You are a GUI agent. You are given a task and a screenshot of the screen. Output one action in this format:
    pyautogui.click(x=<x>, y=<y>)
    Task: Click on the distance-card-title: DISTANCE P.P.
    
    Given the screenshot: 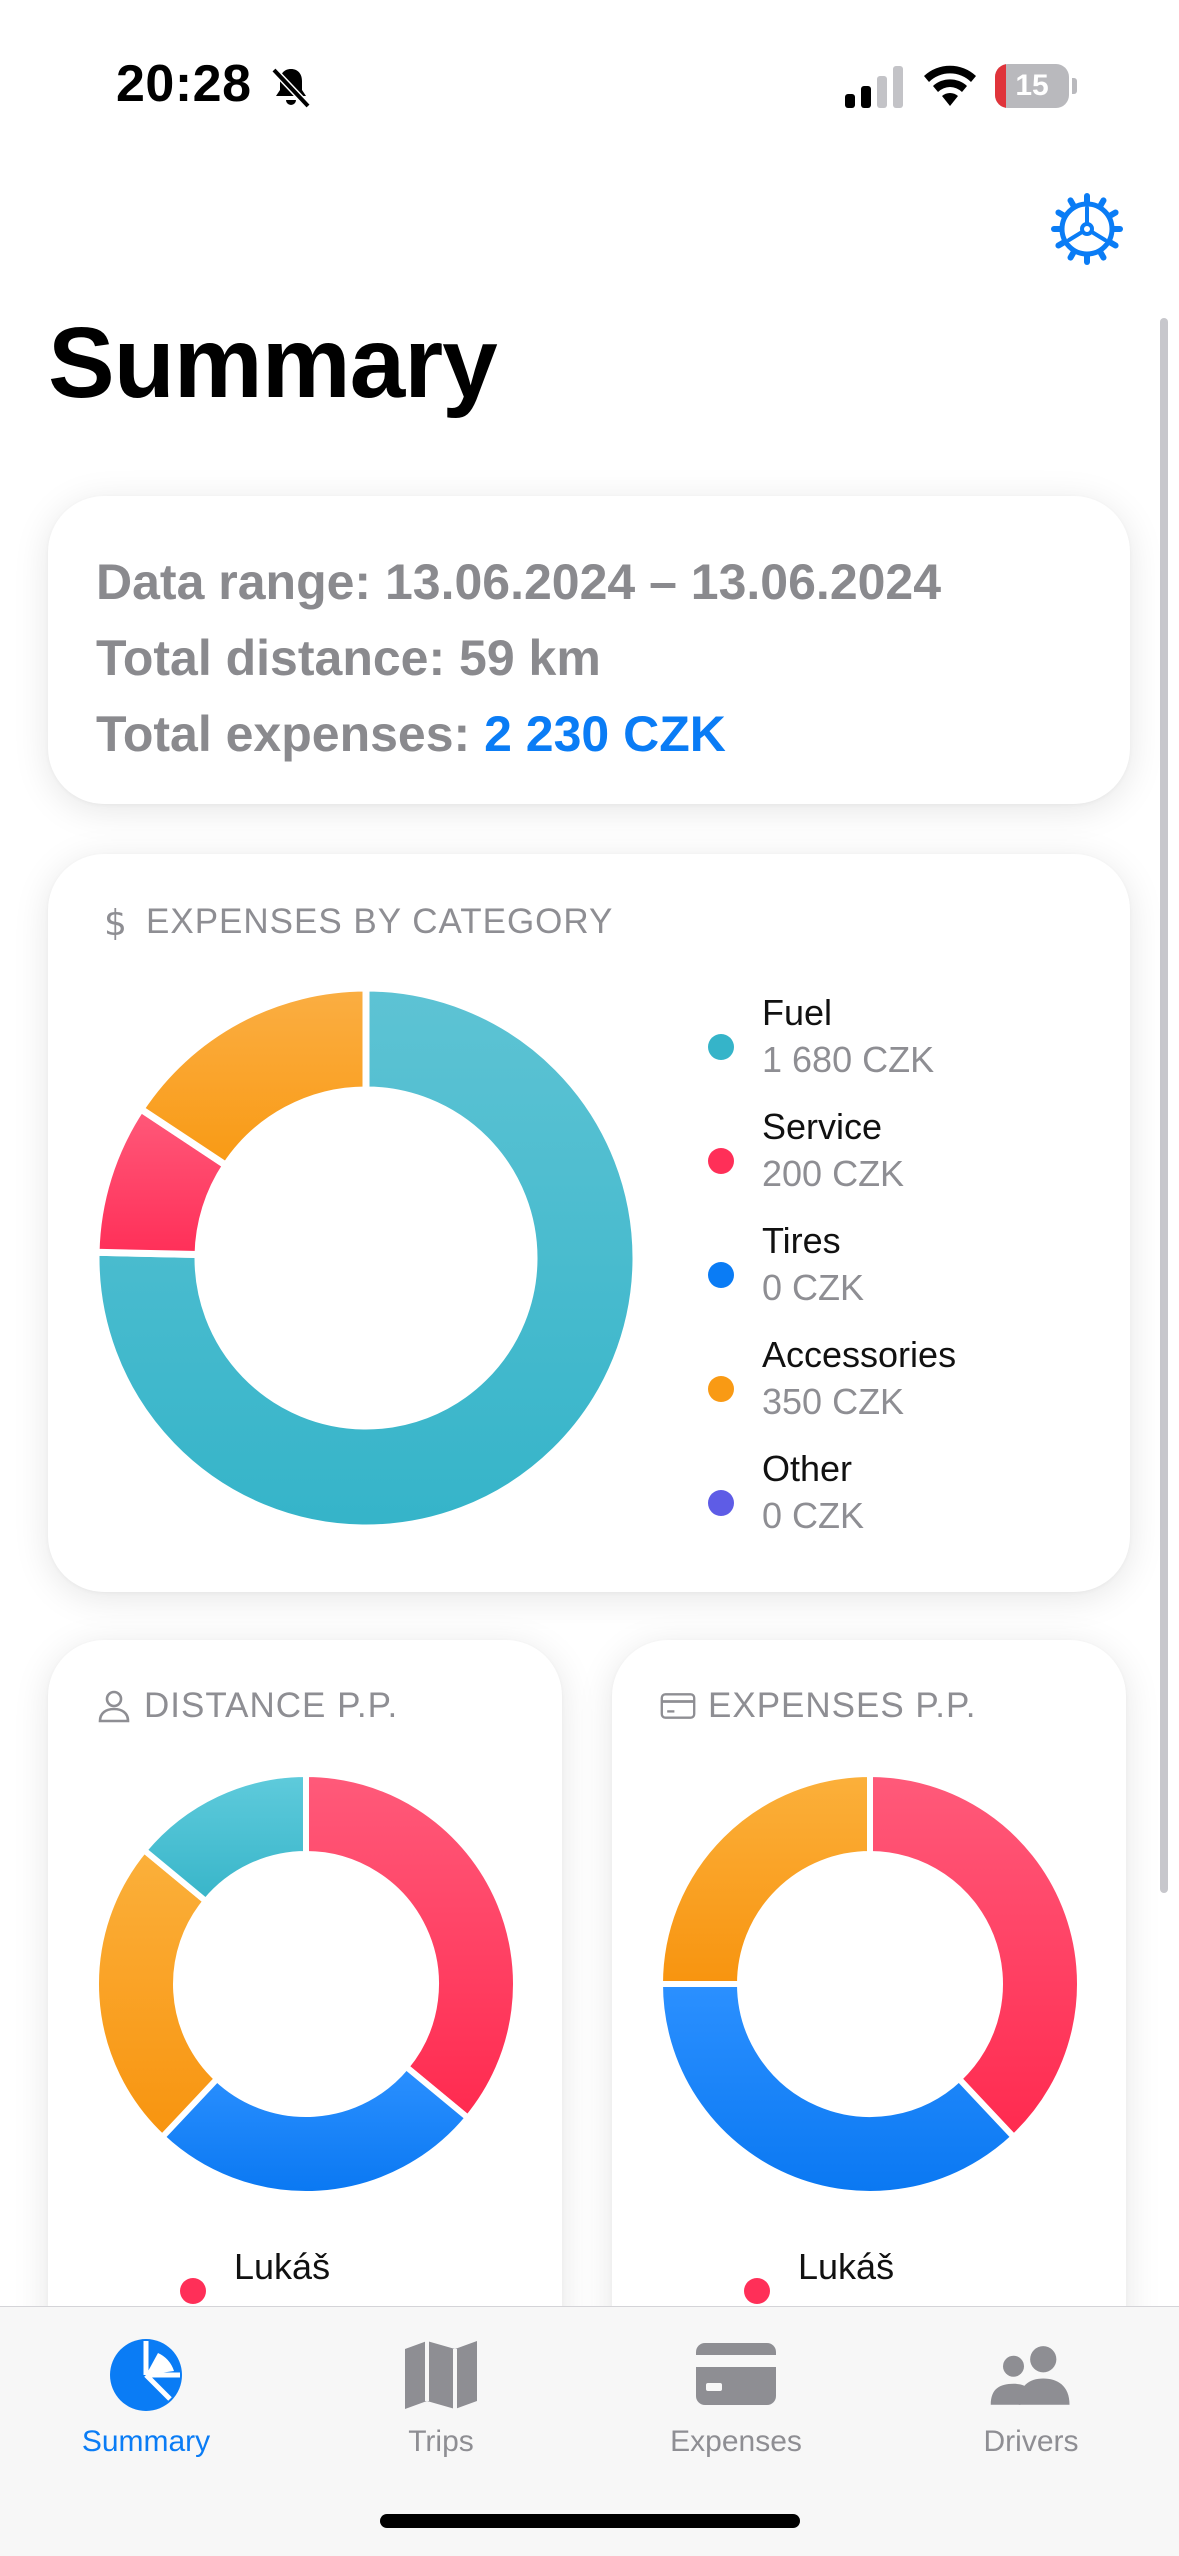 What is the action you would take?
    pyautogui.click(x=271, y=1705)
    